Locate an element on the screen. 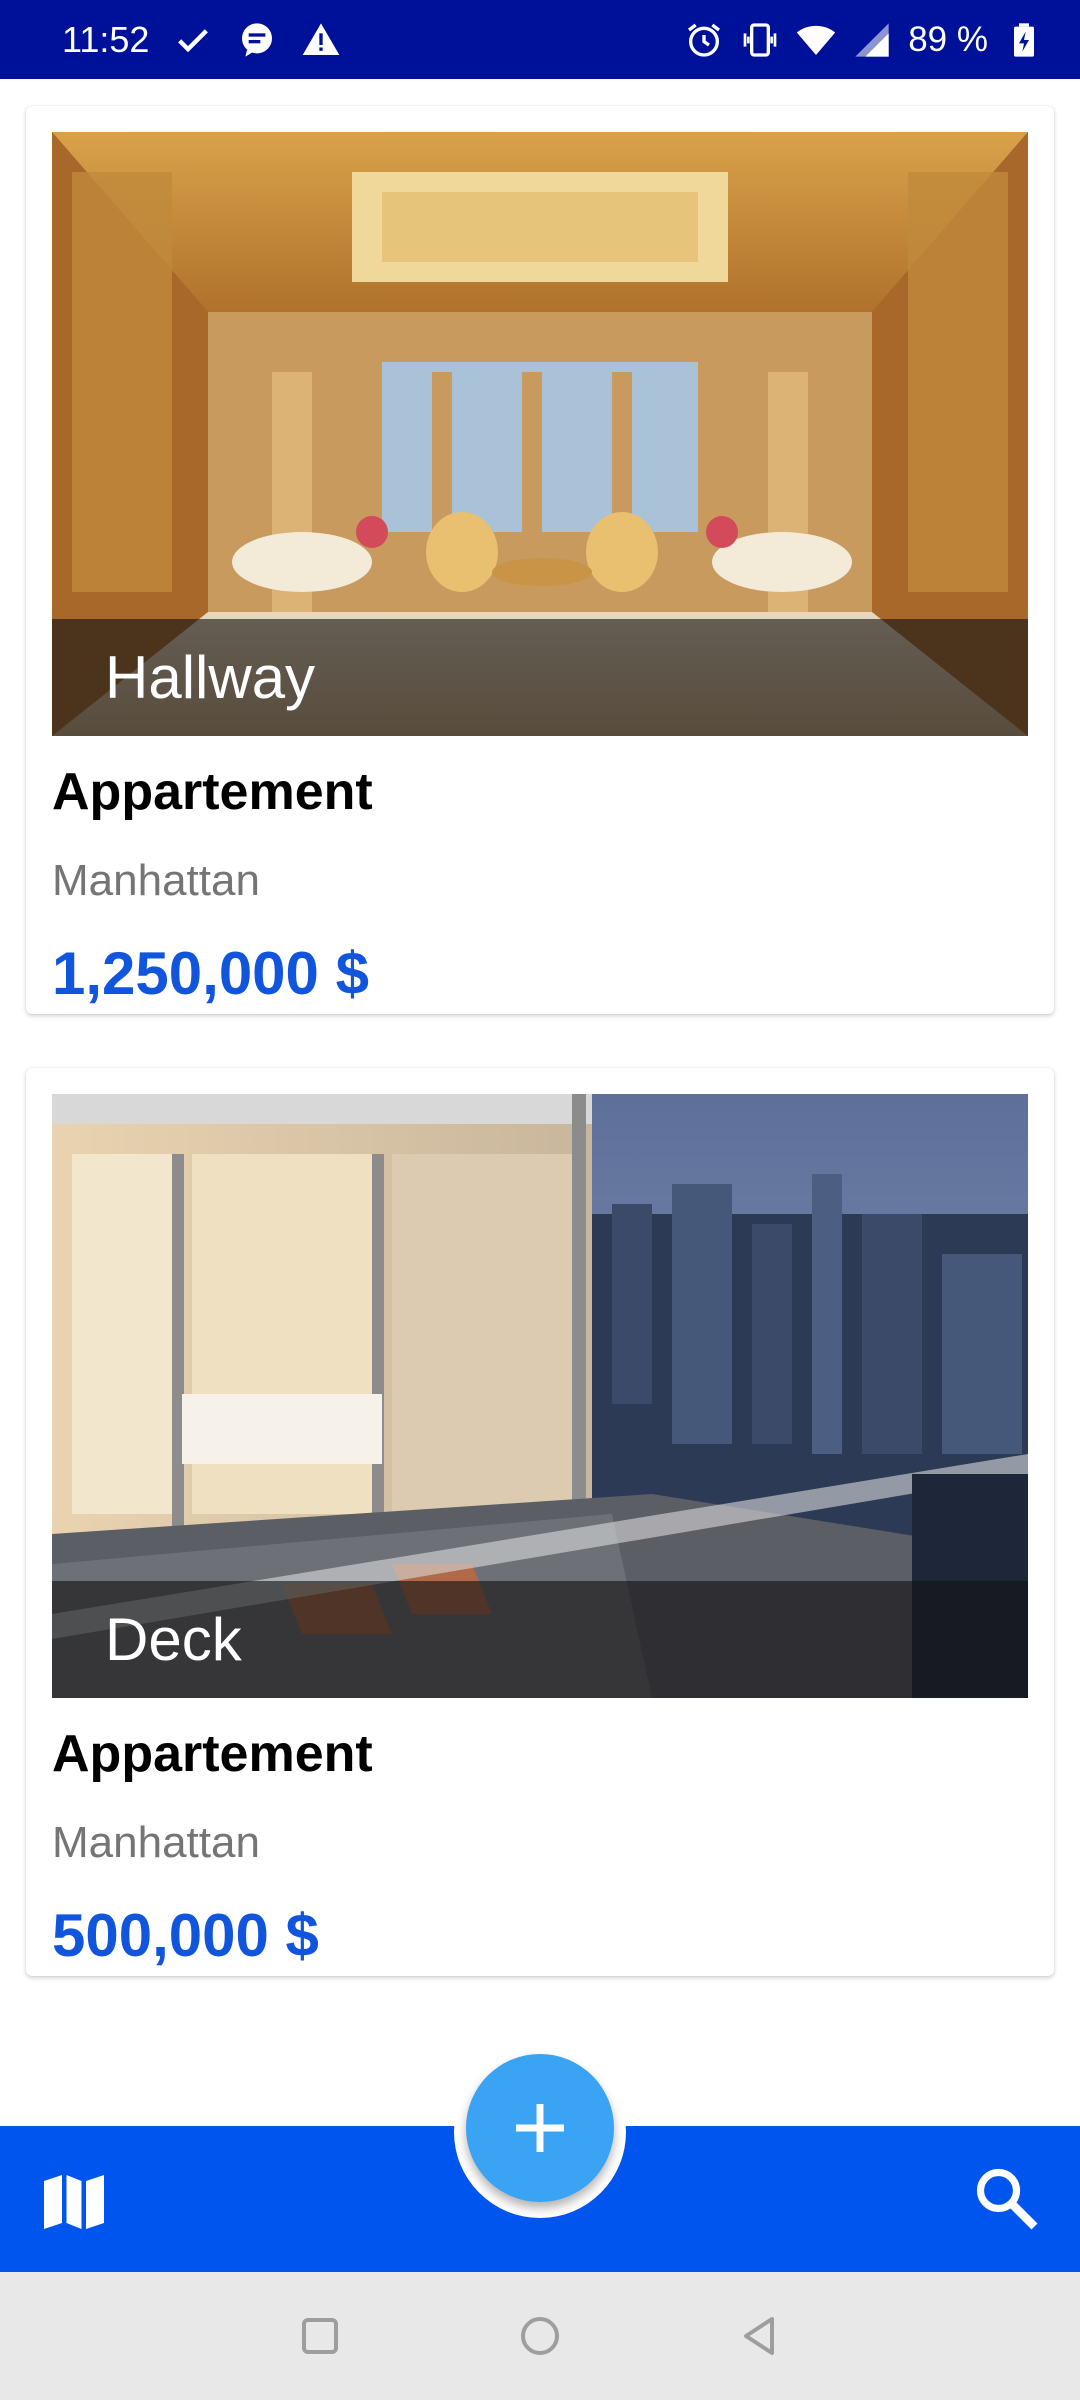  status-bar: 11:52 89 % is located at coordinates (540, 39).